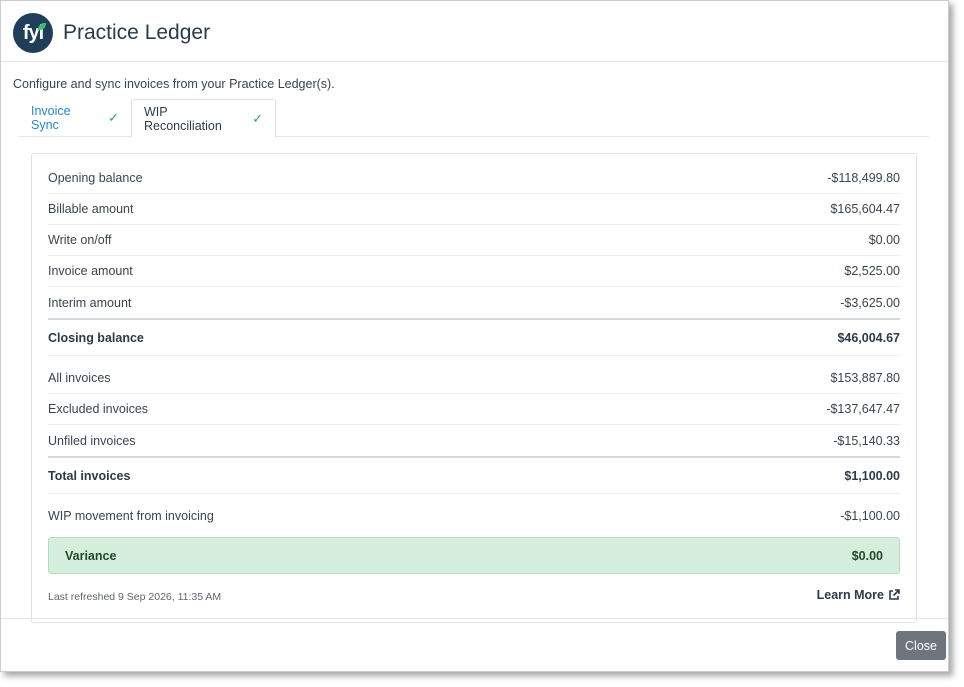 This screenshot has width=964, height=687. What do you see at coordinates (872, 475) in the screenshot?
I see `row-value: $1,100.00` at bounding box center [872, 475].